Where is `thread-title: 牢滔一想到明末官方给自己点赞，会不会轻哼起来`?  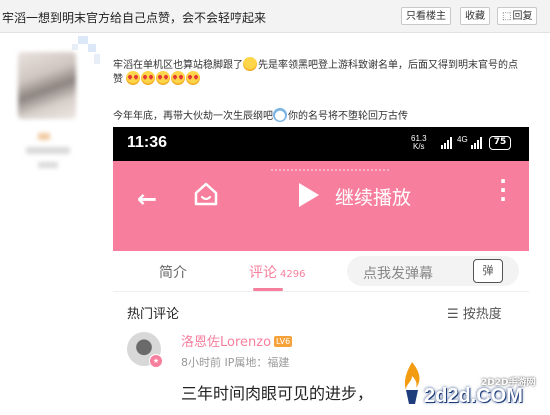
thread-title: 牢滔一想到明末官方给自己点赞，会不会轻哼起来 is located at coordinates (134, 18).